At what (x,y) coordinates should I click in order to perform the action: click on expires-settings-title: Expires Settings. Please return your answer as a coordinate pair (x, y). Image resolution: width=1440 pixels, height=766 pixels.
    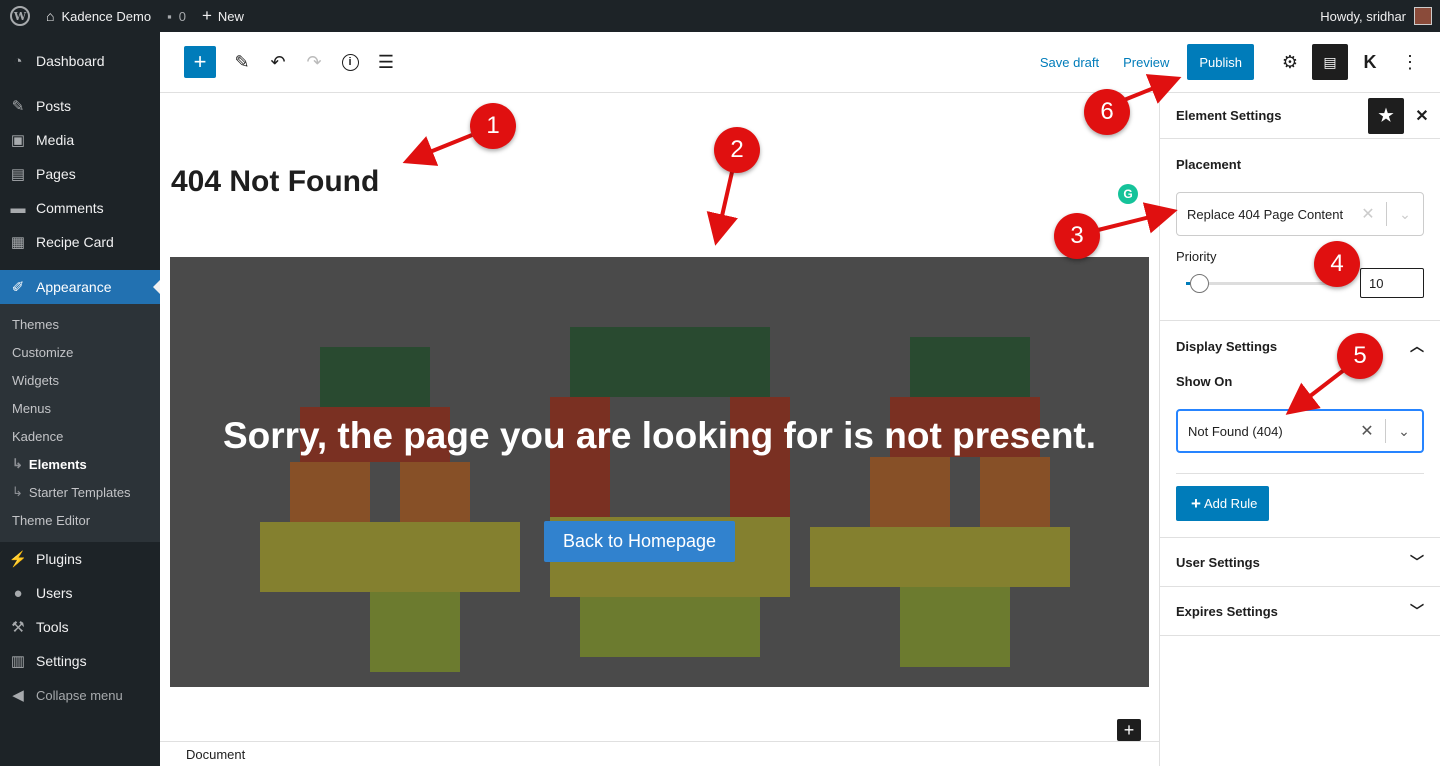
    Looking at the image, I should click on (1227, 611).